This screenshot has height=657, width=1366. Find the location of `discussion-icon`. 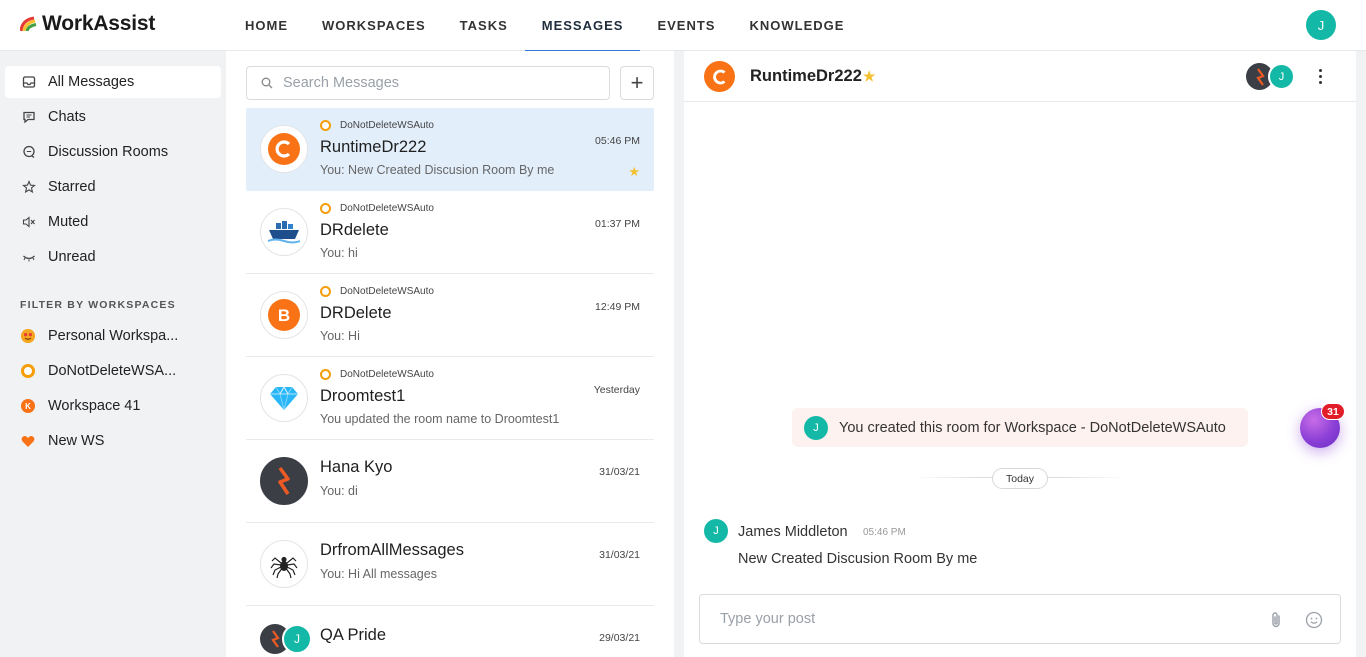

discussion-icon is located at coordinates (29, 152).